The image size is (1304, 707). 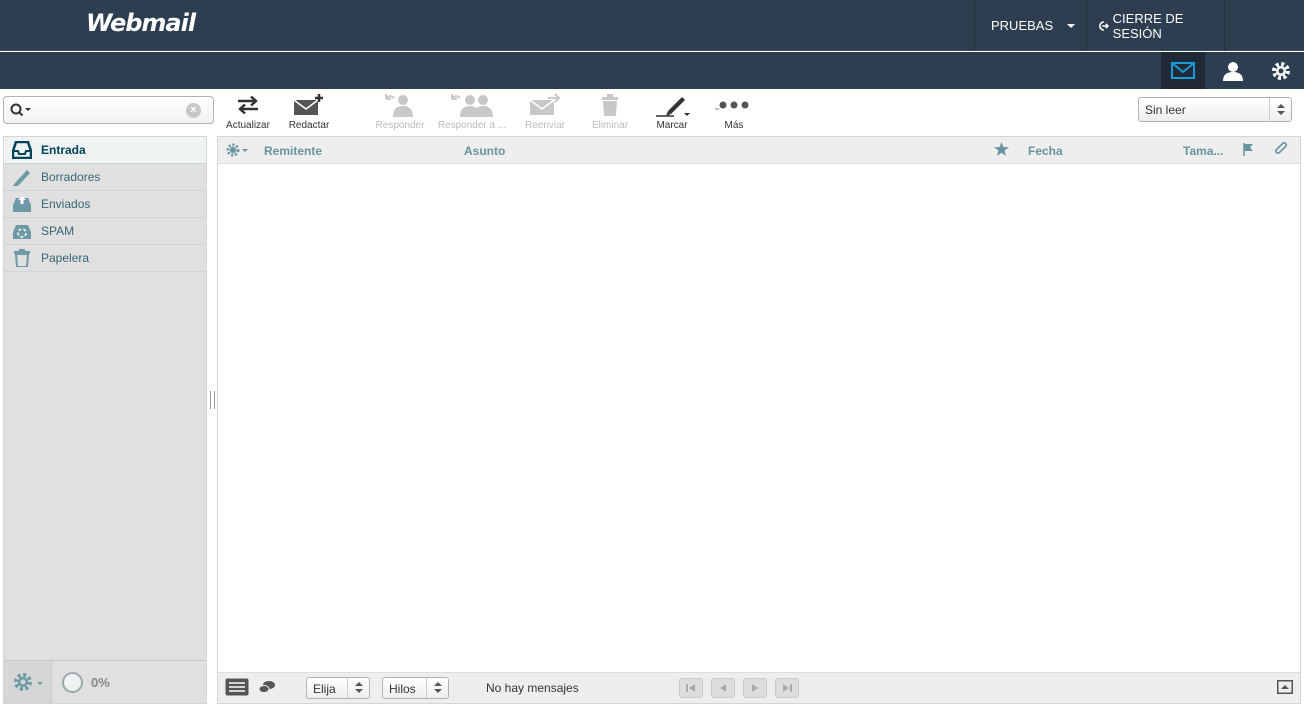 I want to click on threads-toggle-button, so click(x=267, y=688).